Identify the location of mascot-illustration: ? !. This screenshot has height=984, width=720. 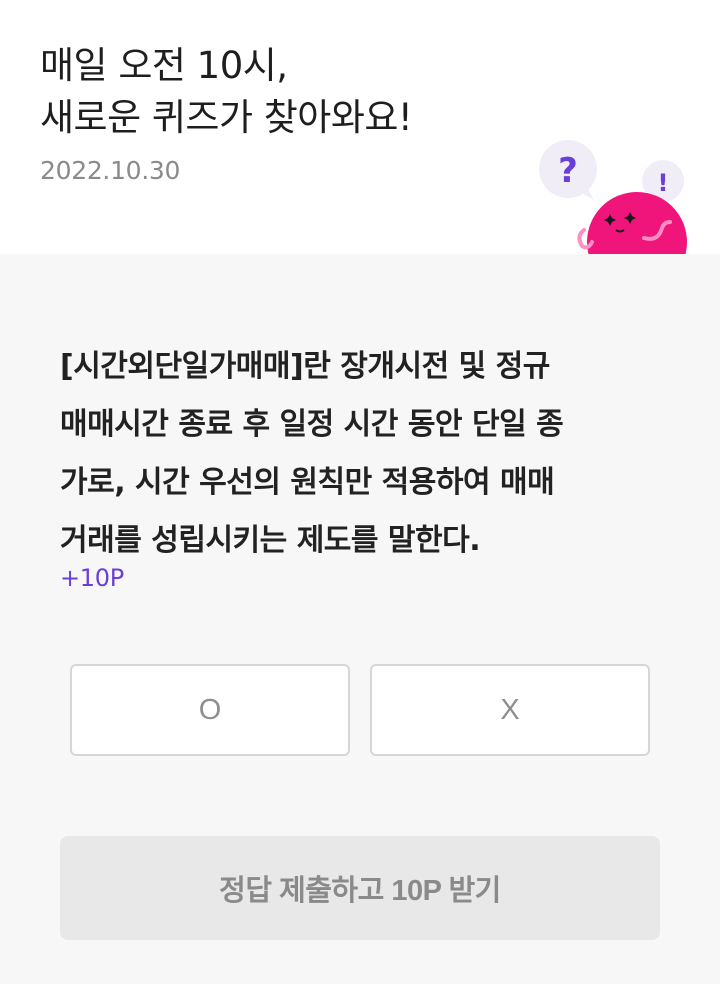
(613, 197).